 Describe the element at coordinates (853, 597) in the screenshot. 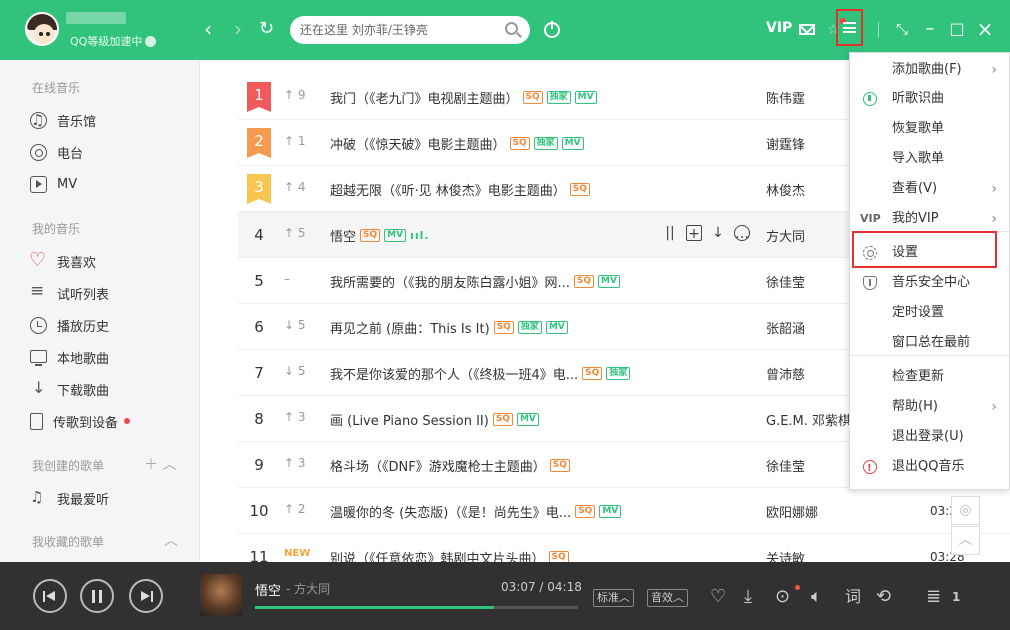

I see `lyrics-icon: 词` at that location.